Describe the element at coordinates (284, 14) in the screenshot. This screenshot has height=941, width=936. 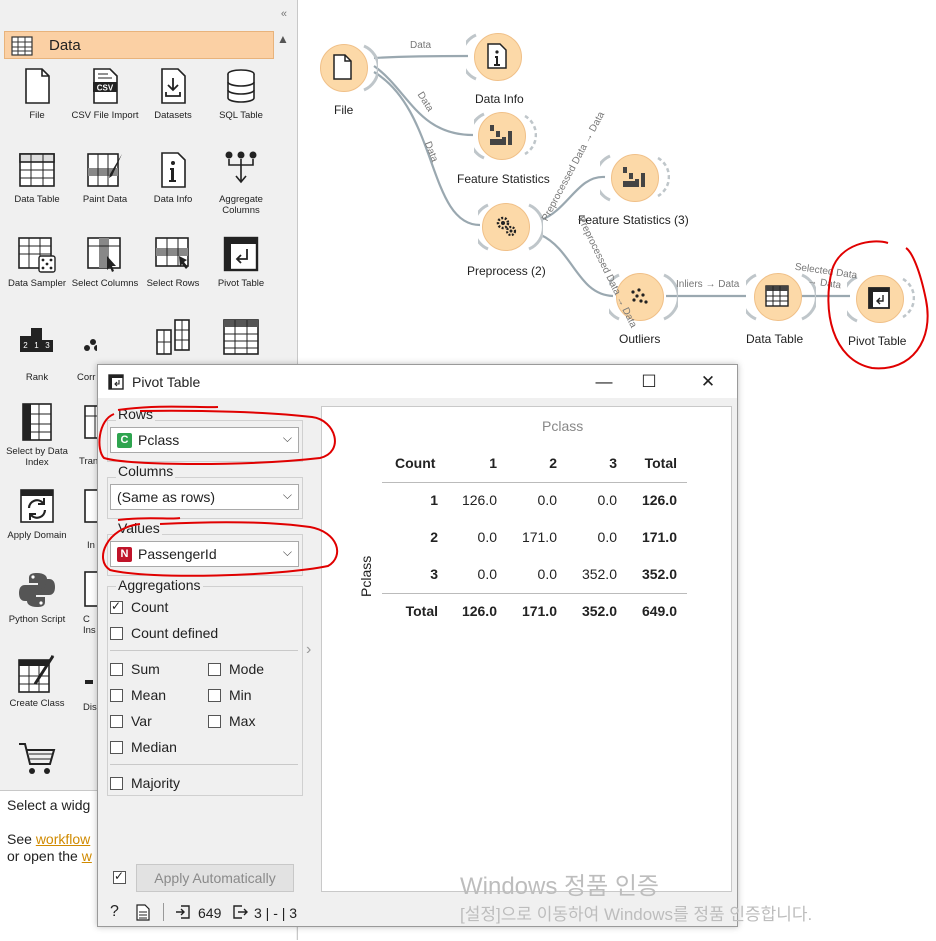
I see `collapse-toolbox-icon: «` at that location.